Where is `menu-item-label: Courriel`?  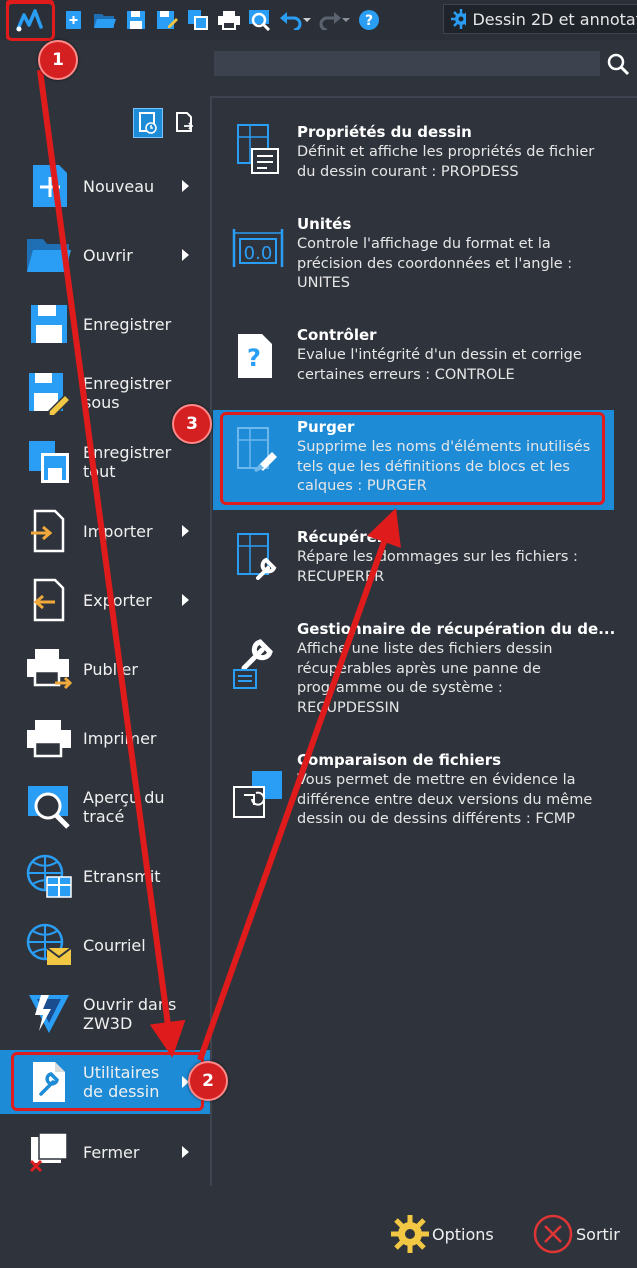
menu-item-label: Courriel is located at coordinates (114, 945).